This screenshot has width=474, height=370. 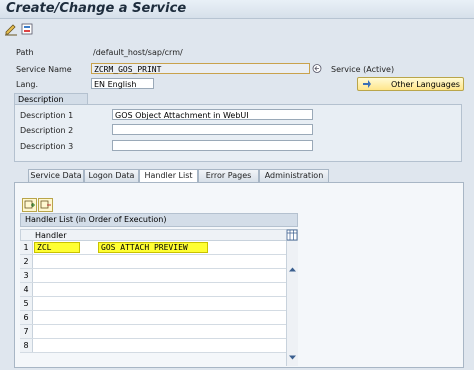 I want to click on handler-name-part-2: GOS ATTACH PREVIEW, so click(x=153, y=247).